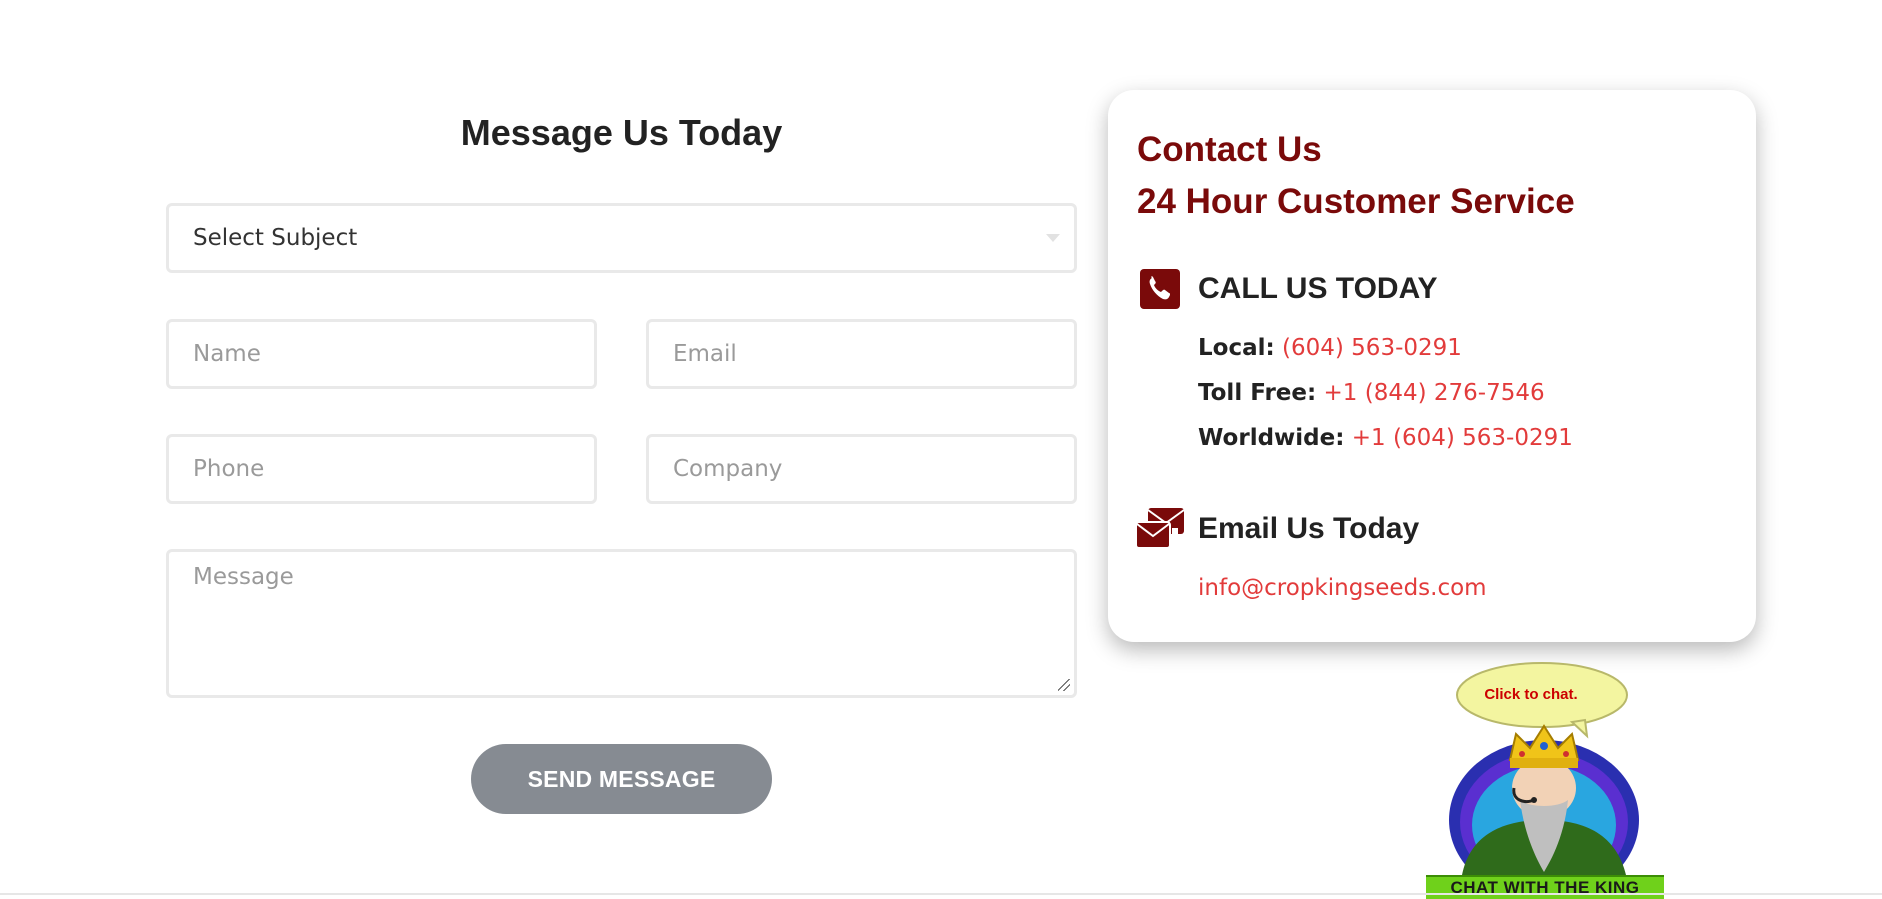 This screenshot has height=899, width=1882. What do you see at coordinates (1257, 393) in the screenshot?
I see `tollfree-label: Toll Free:` at bounding box center [1257, 393].